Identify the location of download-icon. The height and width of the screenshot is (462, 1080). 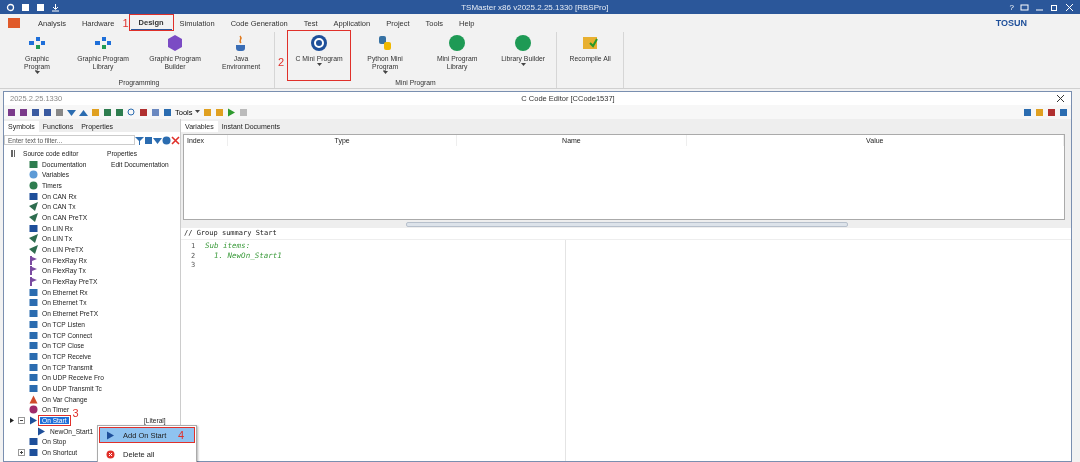
(55, 7).